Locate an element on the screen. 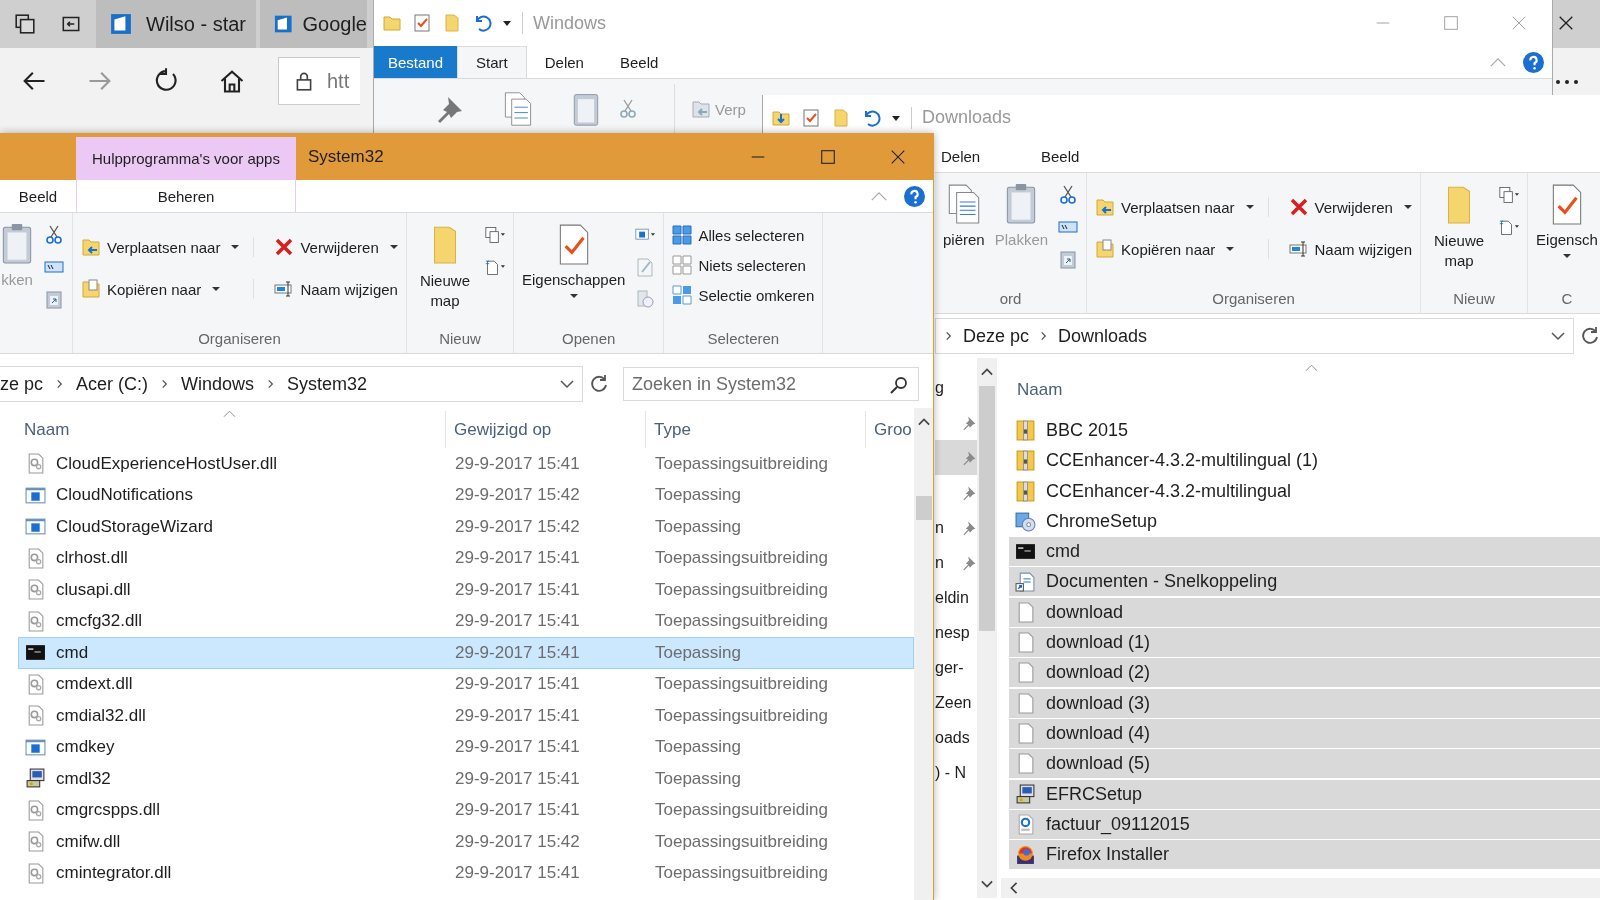 The width and height of the screenshot is (1600, 900). breadcrumb-item: System32 is located at coordinates (327, 384).